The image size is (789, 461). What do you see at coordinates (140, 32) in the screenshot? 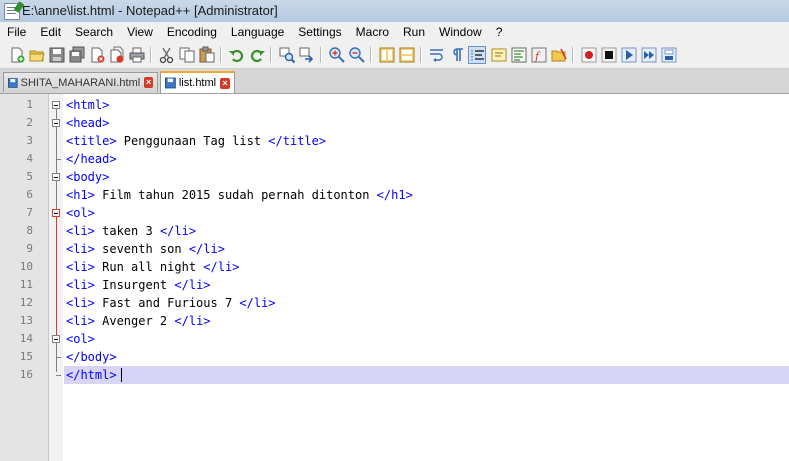
I see `menu-view: View` at bounding box center [140, 32].